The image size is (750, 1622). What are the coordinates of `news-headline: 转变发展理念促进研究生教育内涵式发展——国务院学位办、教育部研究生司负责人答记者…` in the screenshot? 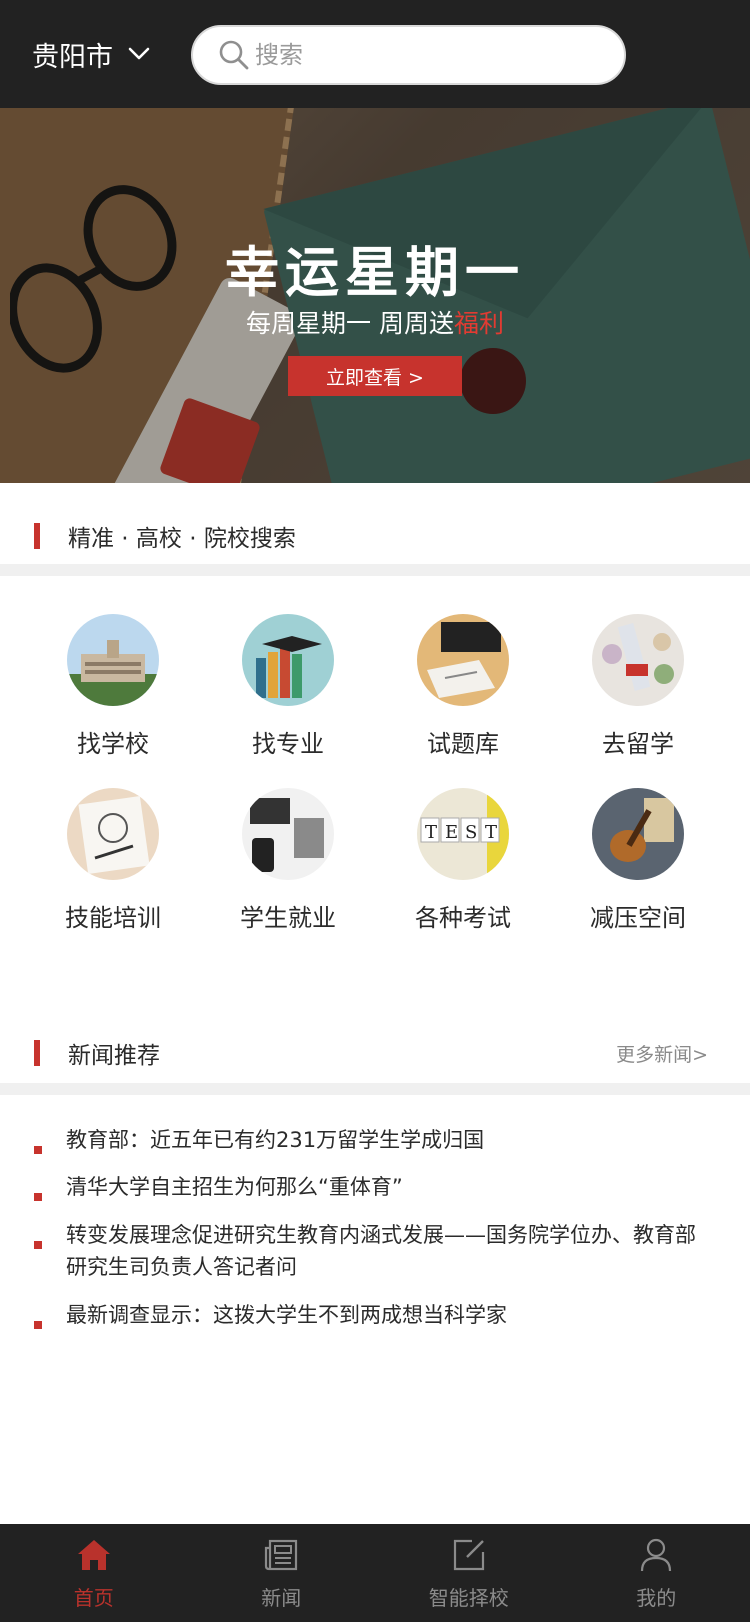 It's located at (381, 1251).